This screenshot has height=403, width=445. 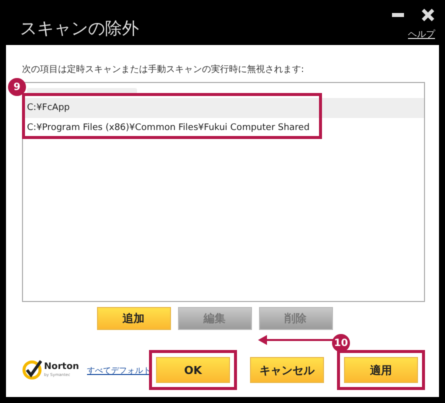 I want to click on exclusion-item: C:¥FcApp, so click(x=223, y=108).